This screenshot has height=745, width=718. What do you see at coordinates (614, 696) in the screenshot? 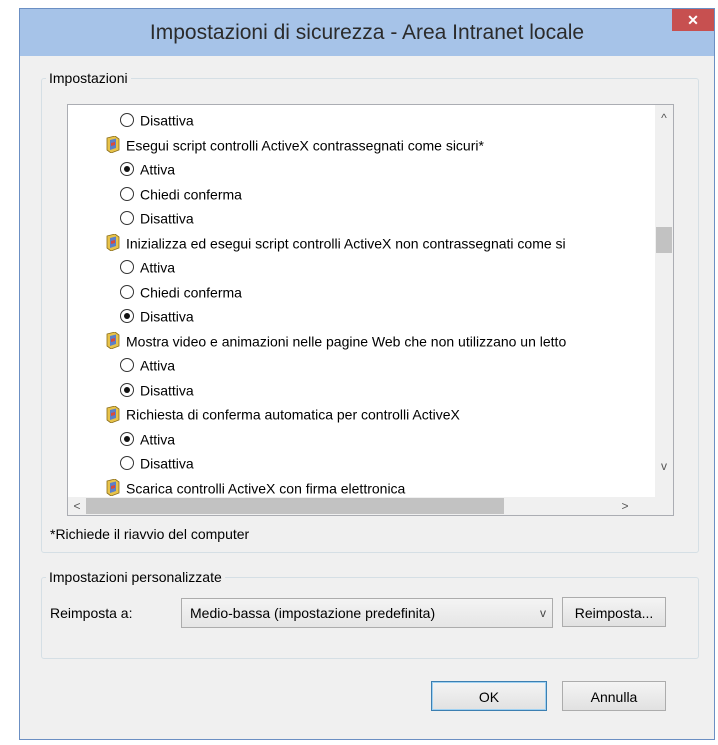
I see `cancel-button: Annulla` at bounding box center [614, 696].